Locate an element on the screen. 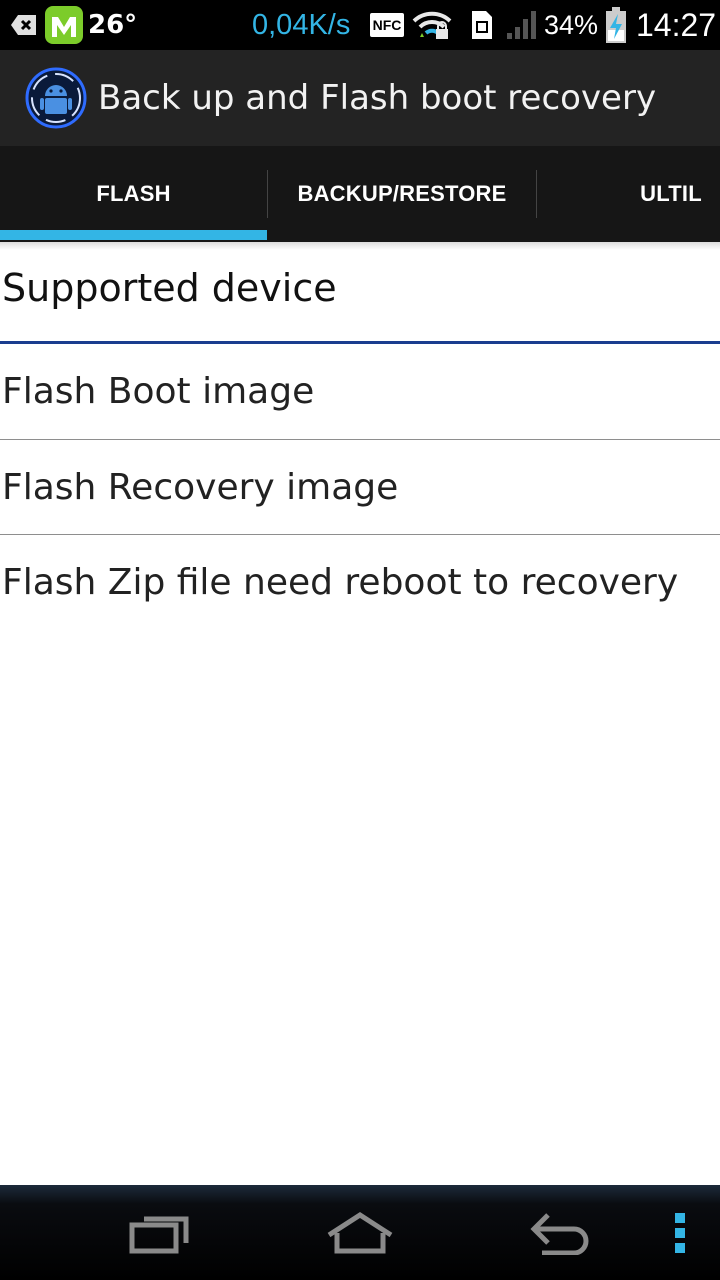 The image size is (720, 1280). back-icon is located at coordinates (560, 1232).